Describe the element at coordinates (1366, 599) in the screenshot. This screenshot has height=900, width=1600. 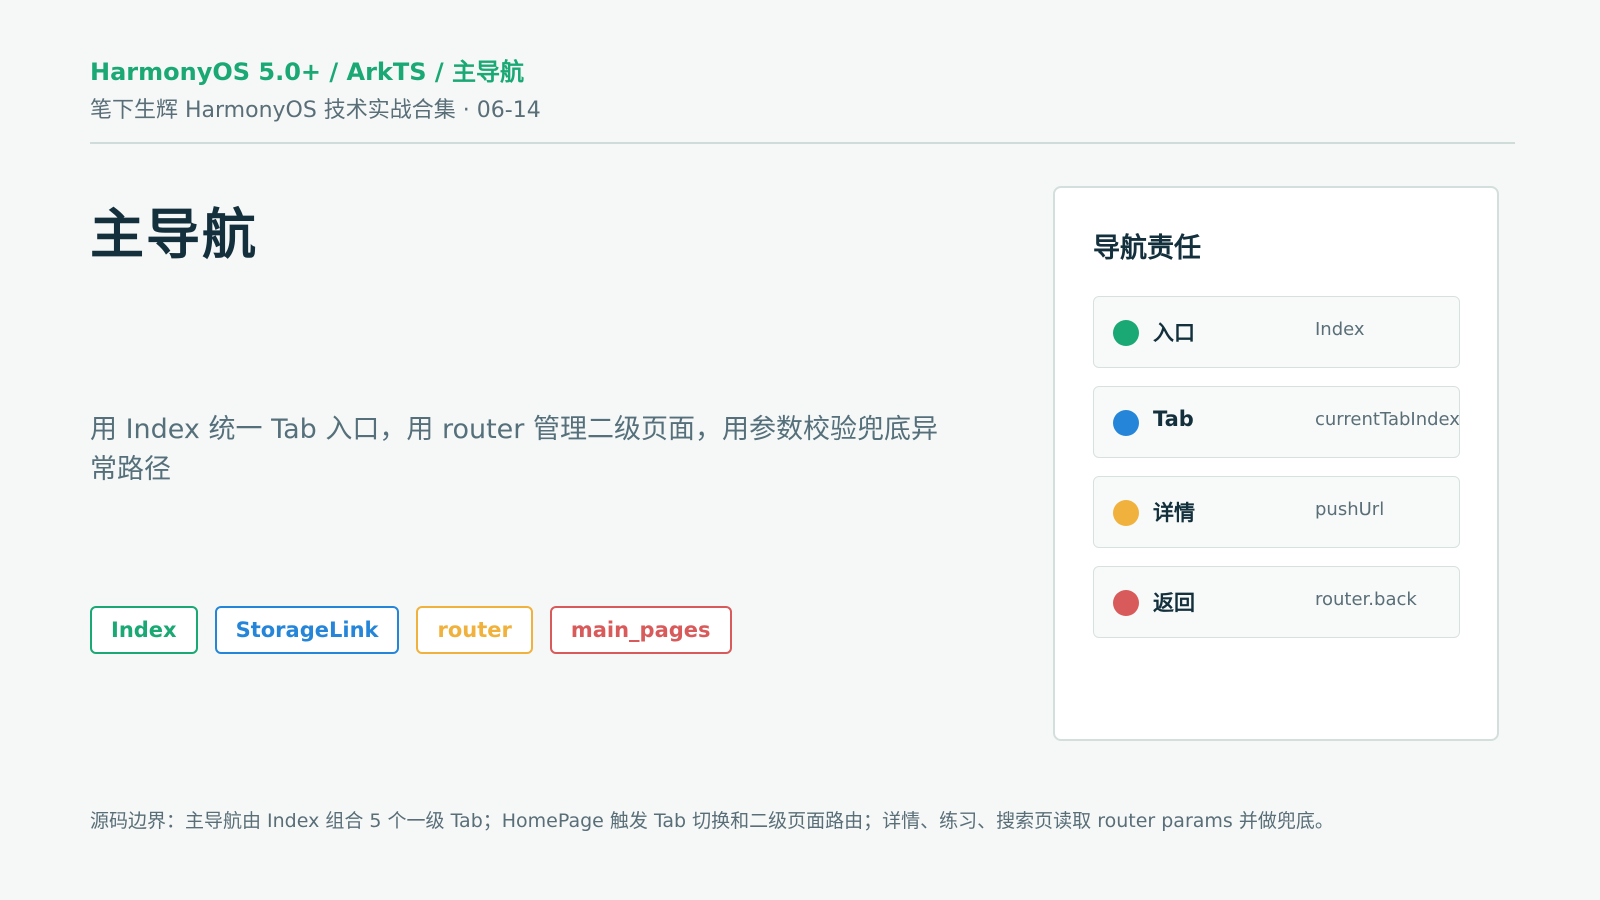
I see `item-value: router.back` at that location.